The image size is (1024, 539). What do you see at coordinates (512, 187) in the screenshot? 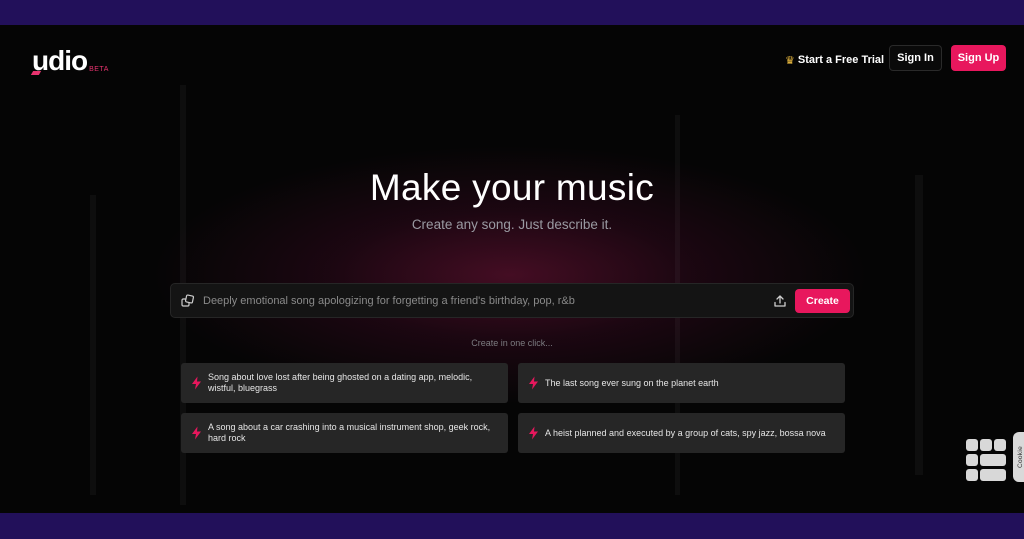
I see `page-title: Make your music` at bounding box center [512, 187].